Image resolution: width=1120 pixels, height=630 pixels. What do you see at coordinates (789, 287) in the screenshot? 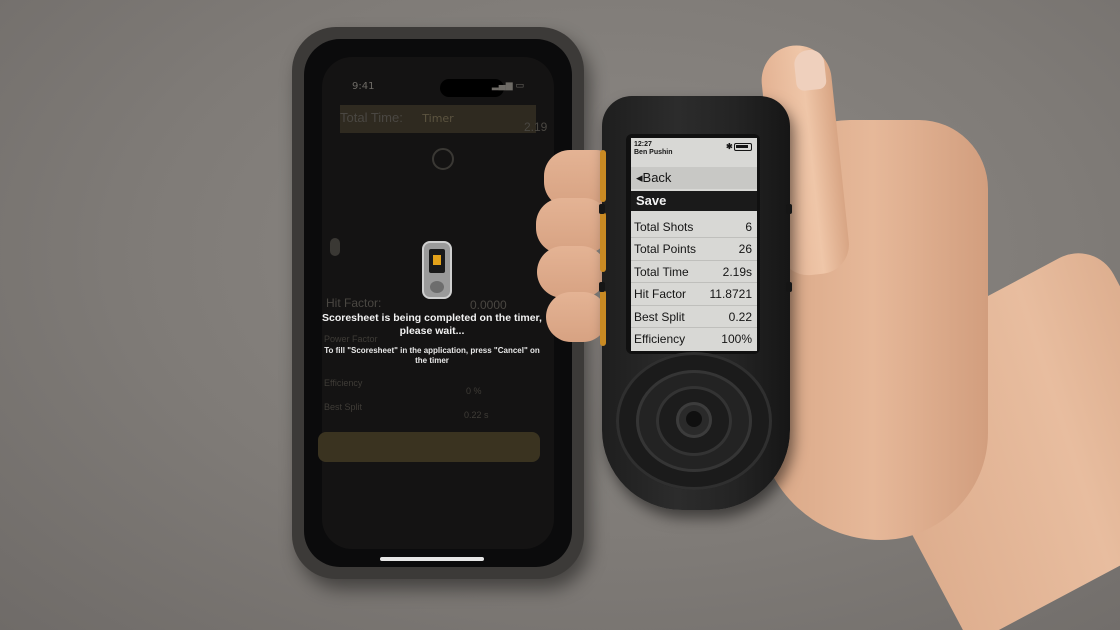
I see `side-button-right-down` at bounding box center [789, 287].